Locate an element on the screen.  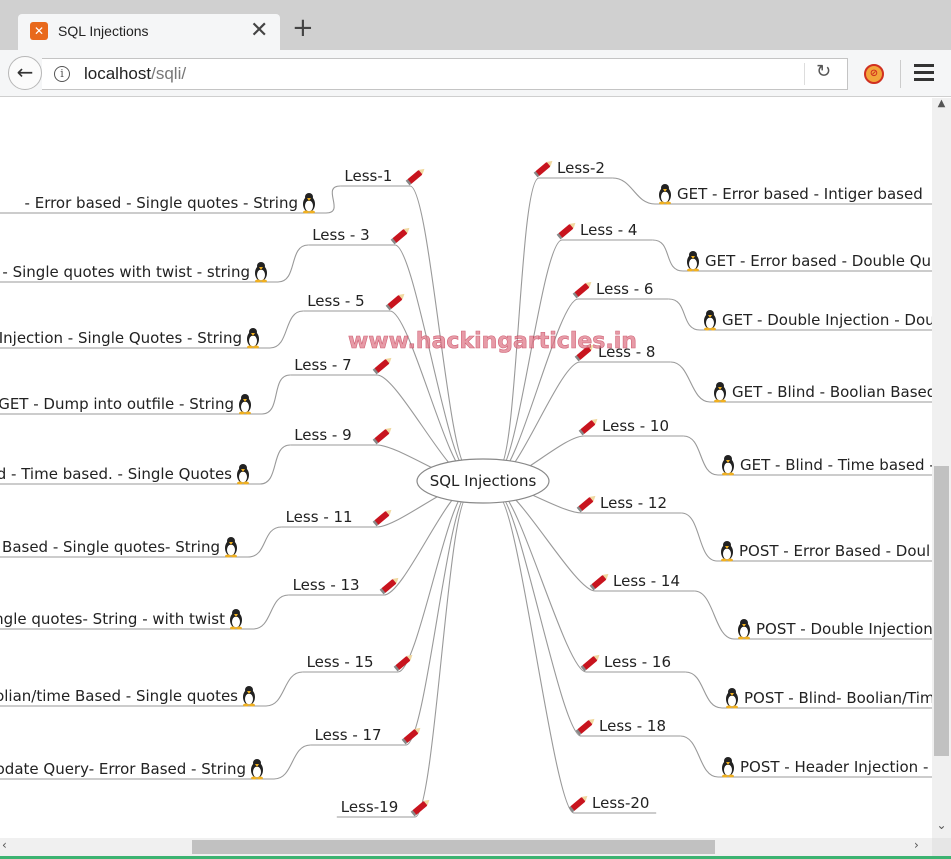
lesson-title-right-4: GET - Blind - Time based - is located at coordinates (836, 465).